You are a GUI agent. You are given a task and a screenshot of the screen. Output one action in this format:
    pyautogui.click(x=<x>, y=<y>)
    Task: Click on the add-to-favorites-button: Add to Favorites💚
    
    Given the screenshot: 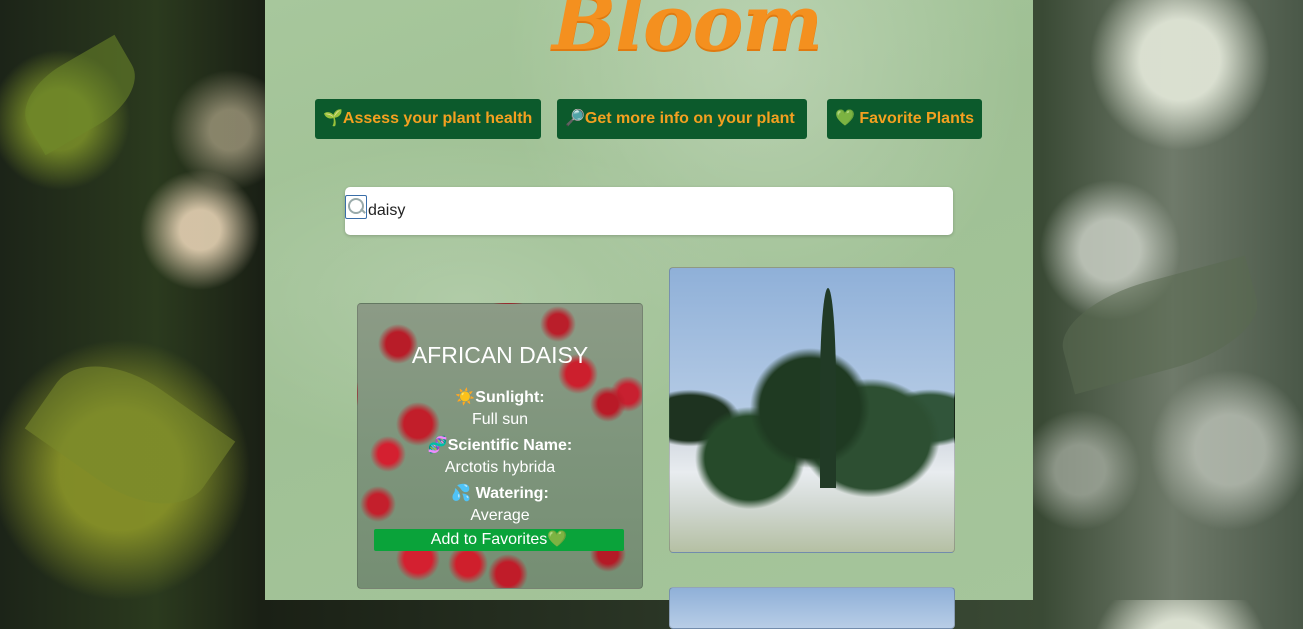 What is the action you would take?
    pyautogui.click(x=499, y=540)
    